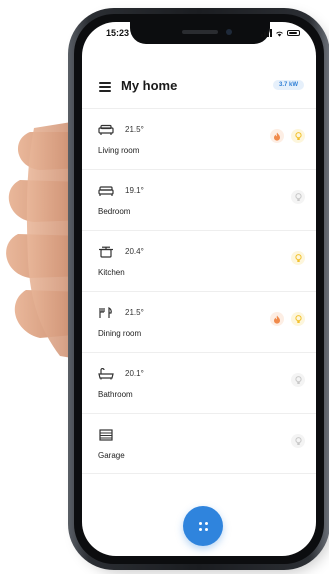 This screenshot has width=329, height=574. I want to click on grid-dots-icon, so click(203, 526).